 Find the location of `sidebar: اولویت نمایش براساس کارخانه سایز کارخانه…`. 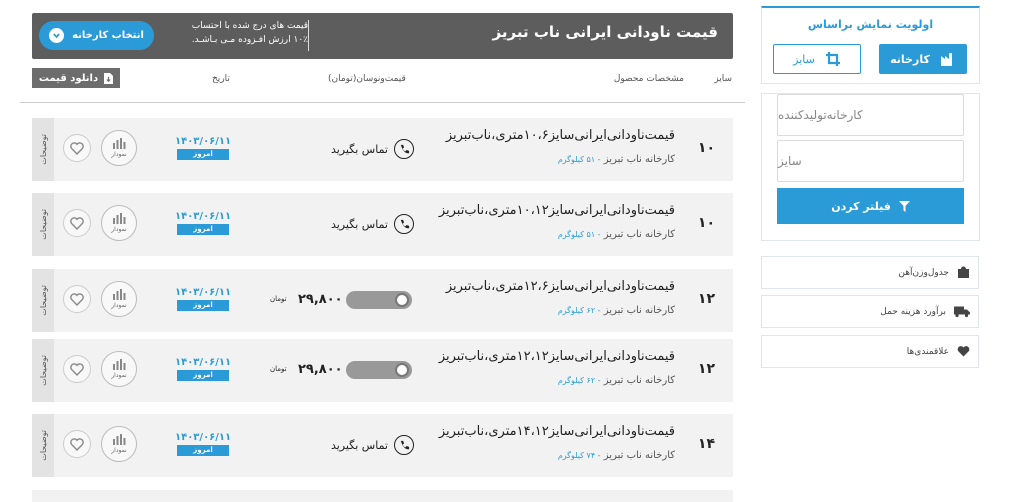

sidebar: اولویت نمایش براساس کارخانه سایز کارخانه… is located at coordinates (870, 123).